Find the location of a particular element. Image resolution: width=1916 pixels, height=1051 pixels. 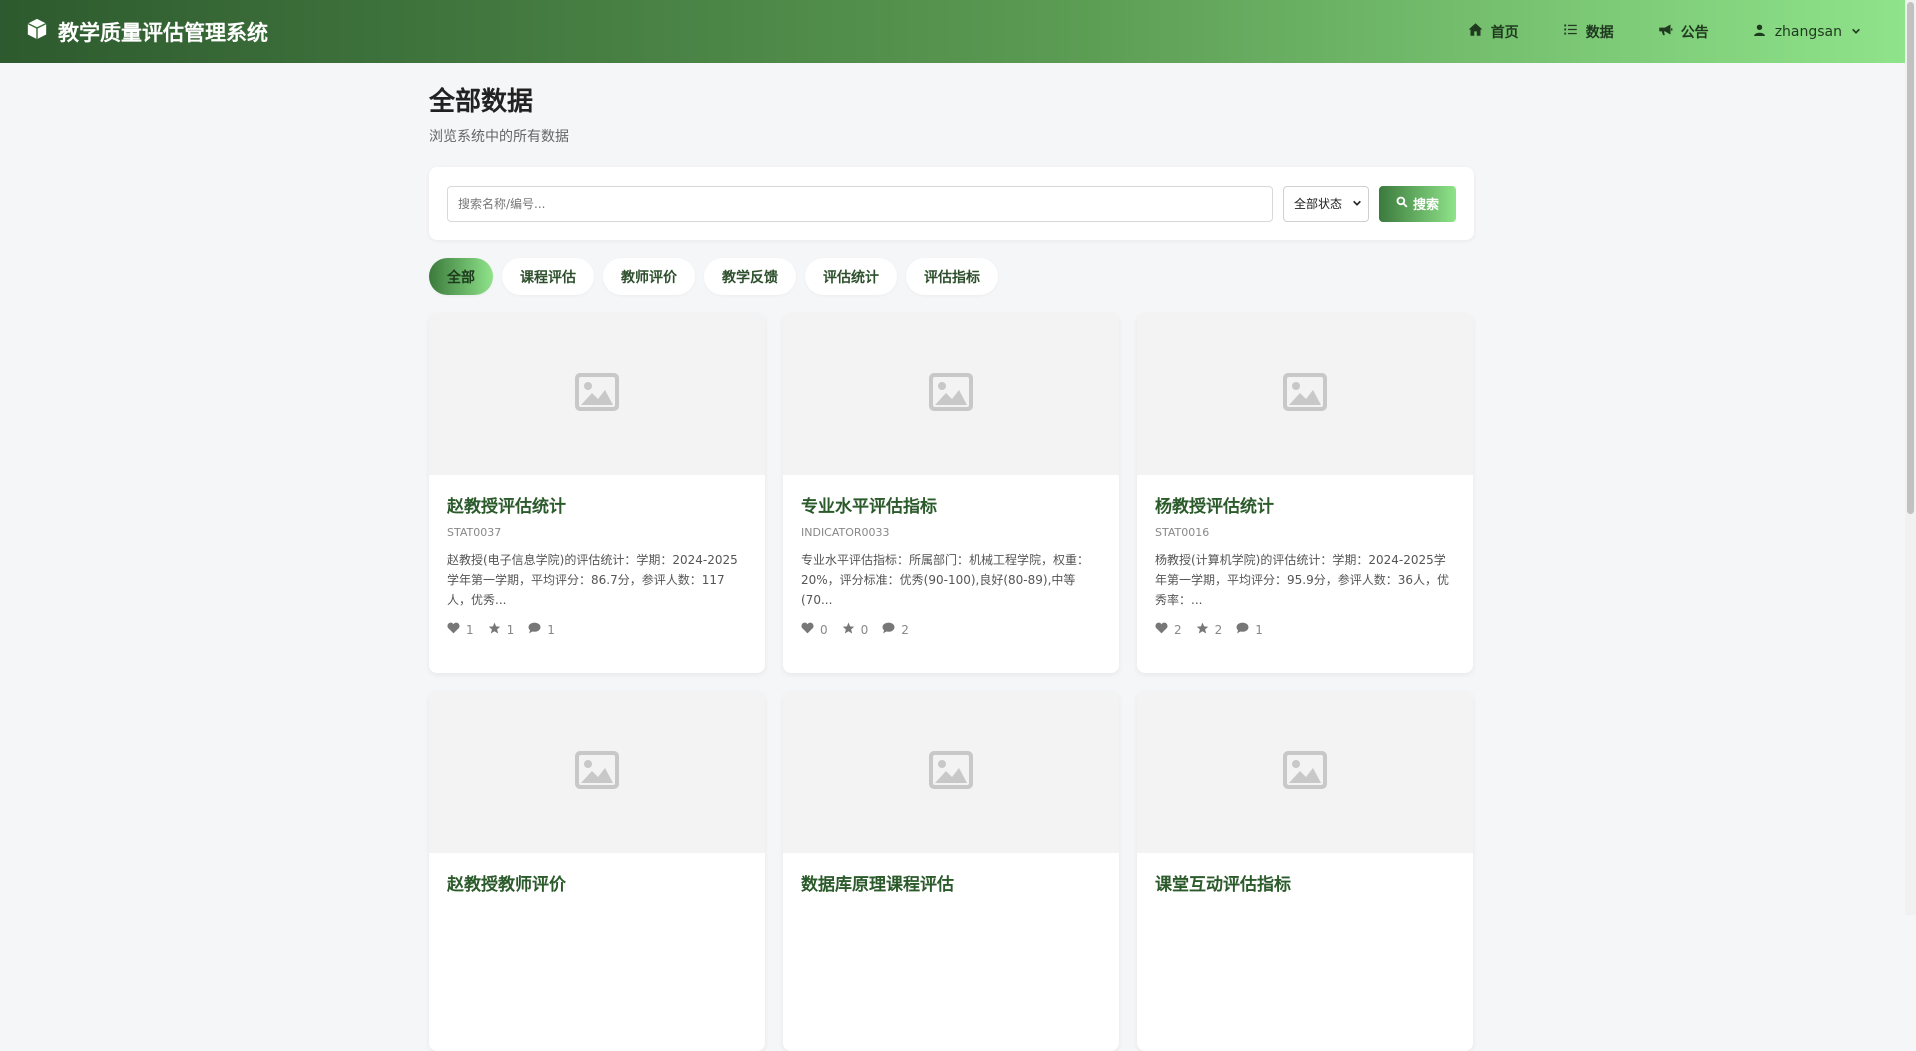

brand: 教学质量评估管理系统 is located at coordinates (147, 32).